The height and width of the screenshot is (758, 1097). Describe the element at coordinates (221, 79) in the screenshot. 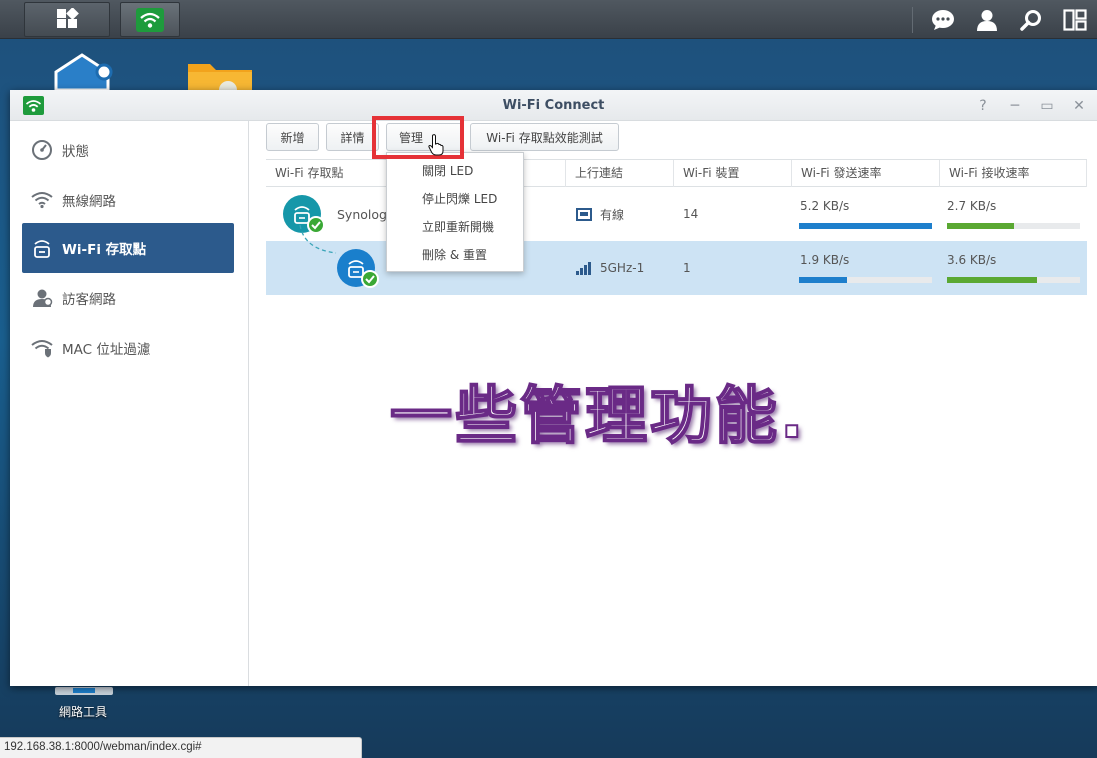

I see `desktop-file-station-icon` at that location.